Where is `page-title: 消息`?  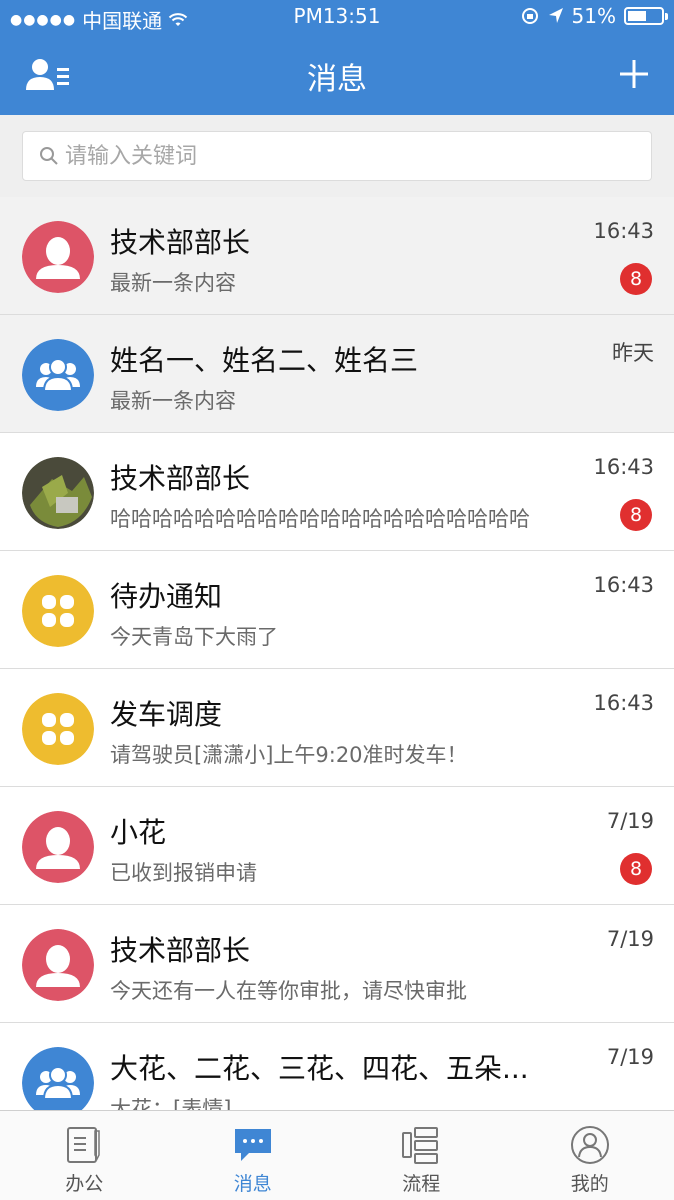
page-title: 消息 is located at coordinates (337, 79).